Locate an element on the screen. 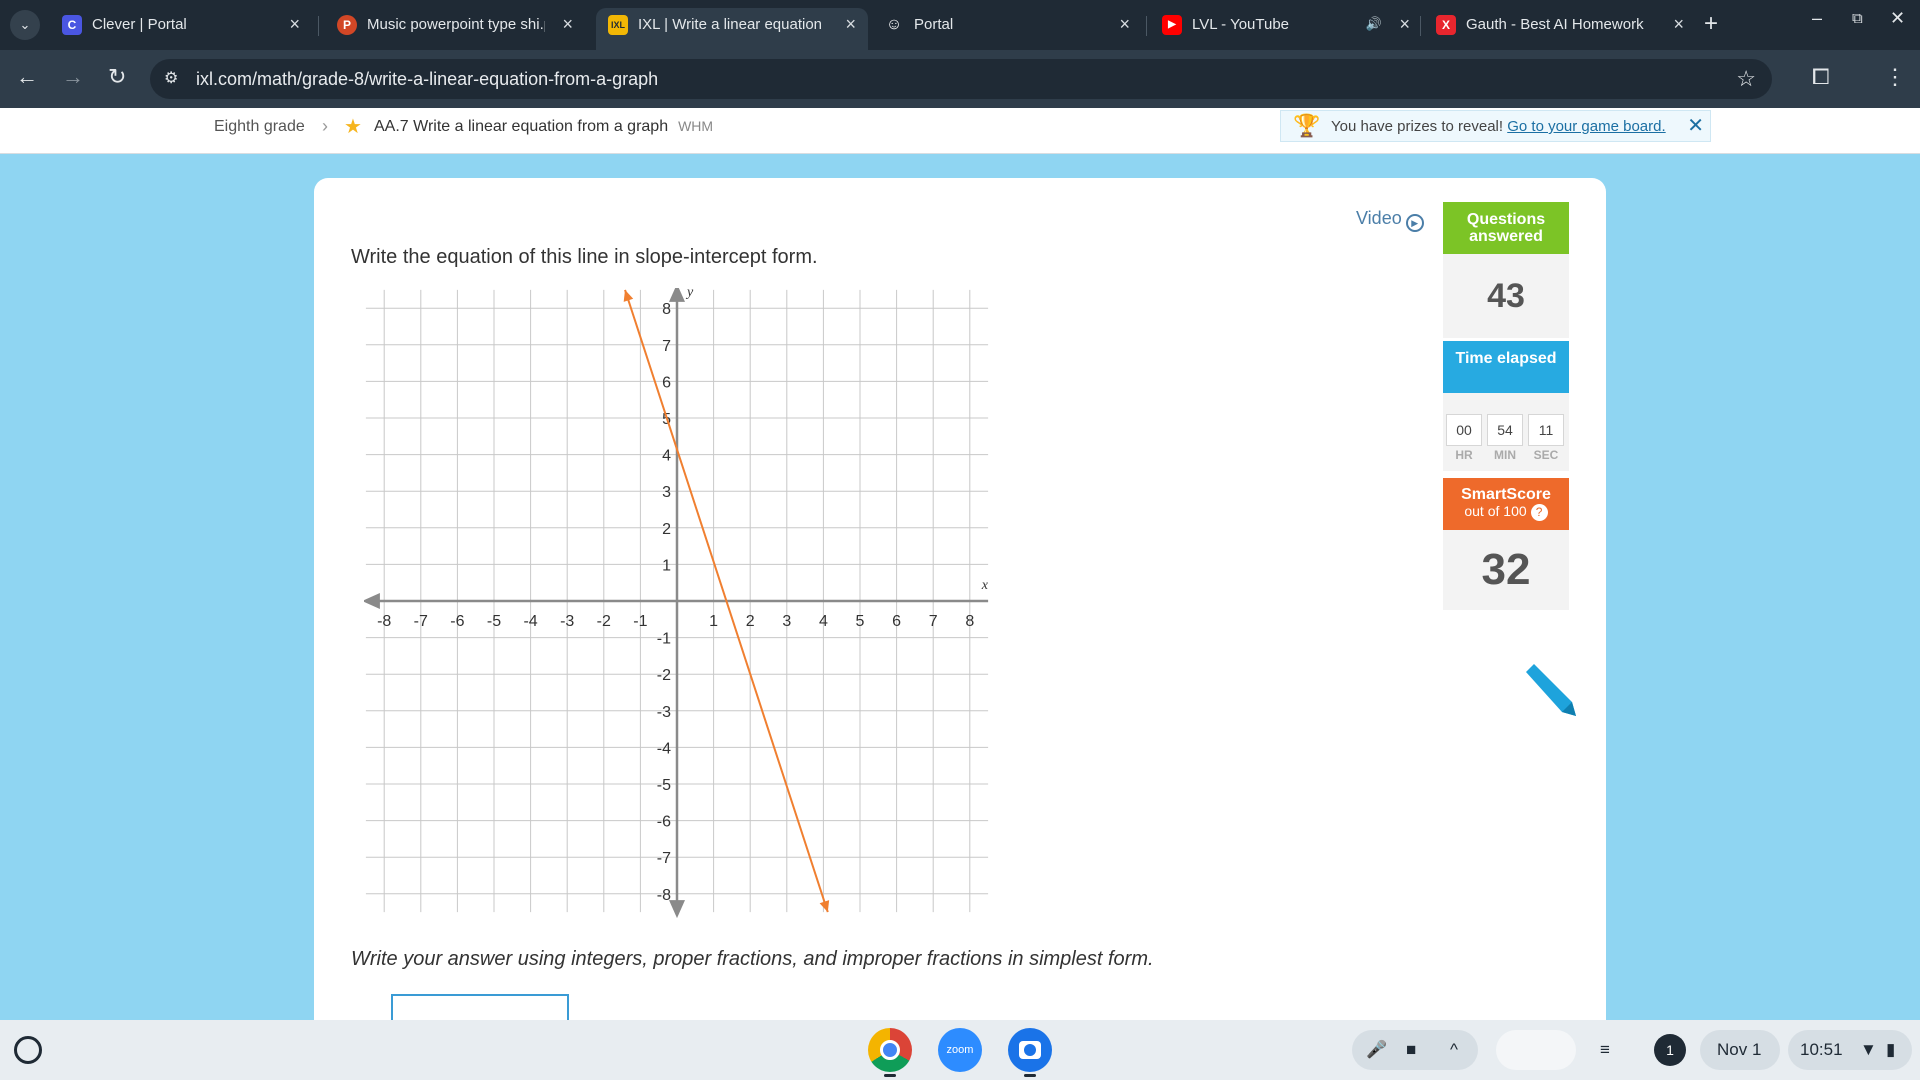  tab-ixl: IXL IXL | Write a linear equation × is located at coordinates (732, 29).